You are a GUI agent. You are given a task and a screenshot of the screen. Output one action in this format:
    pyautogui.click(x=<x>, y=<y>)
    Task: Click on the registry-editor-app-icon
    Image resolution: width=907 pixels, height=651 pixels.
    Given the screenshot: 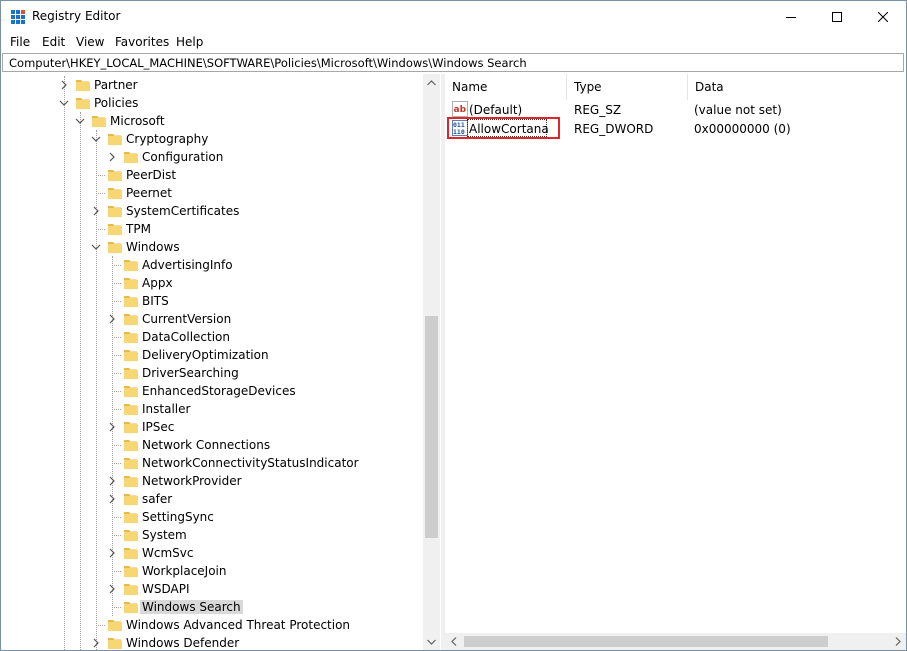 What is the action you would take?
    pyautogui.click(x=18, y=17)
    